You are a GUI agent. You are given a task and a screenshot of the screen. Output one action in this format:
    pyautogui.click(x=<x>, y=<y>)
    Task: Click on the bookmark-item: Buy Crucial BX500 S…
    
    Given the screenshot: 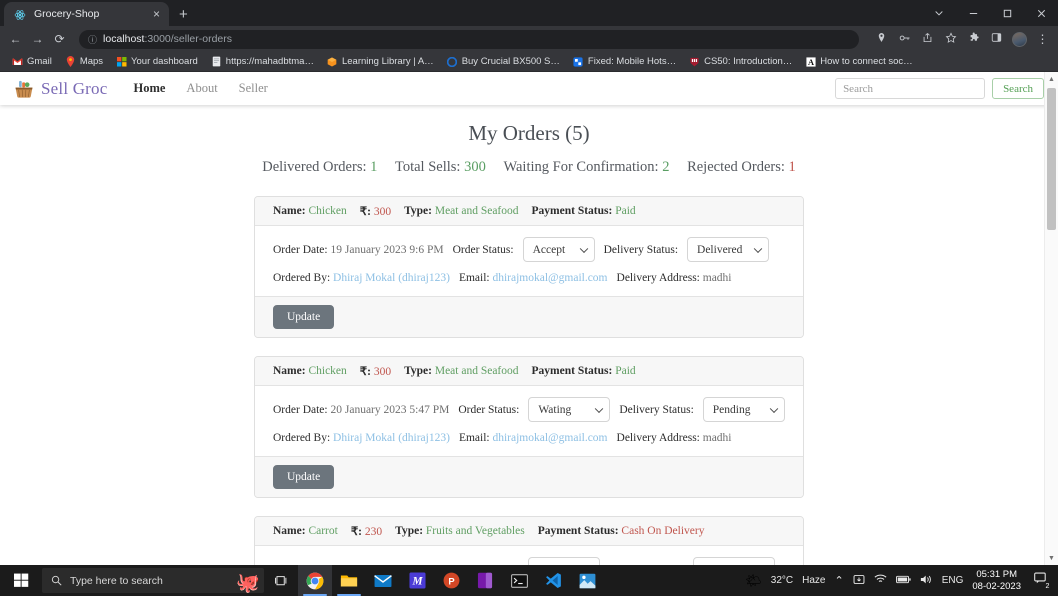 What is the action you would take?
    pyautogui.click(x=503, y=61)
    